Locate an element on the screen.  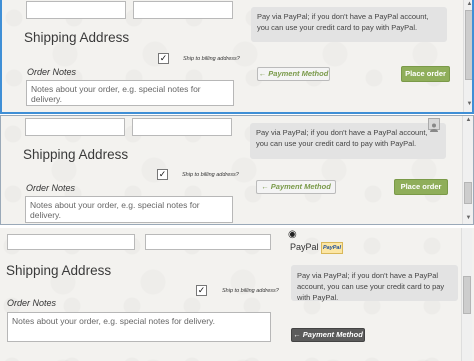
user-icon is located at coordinates (434, 125).